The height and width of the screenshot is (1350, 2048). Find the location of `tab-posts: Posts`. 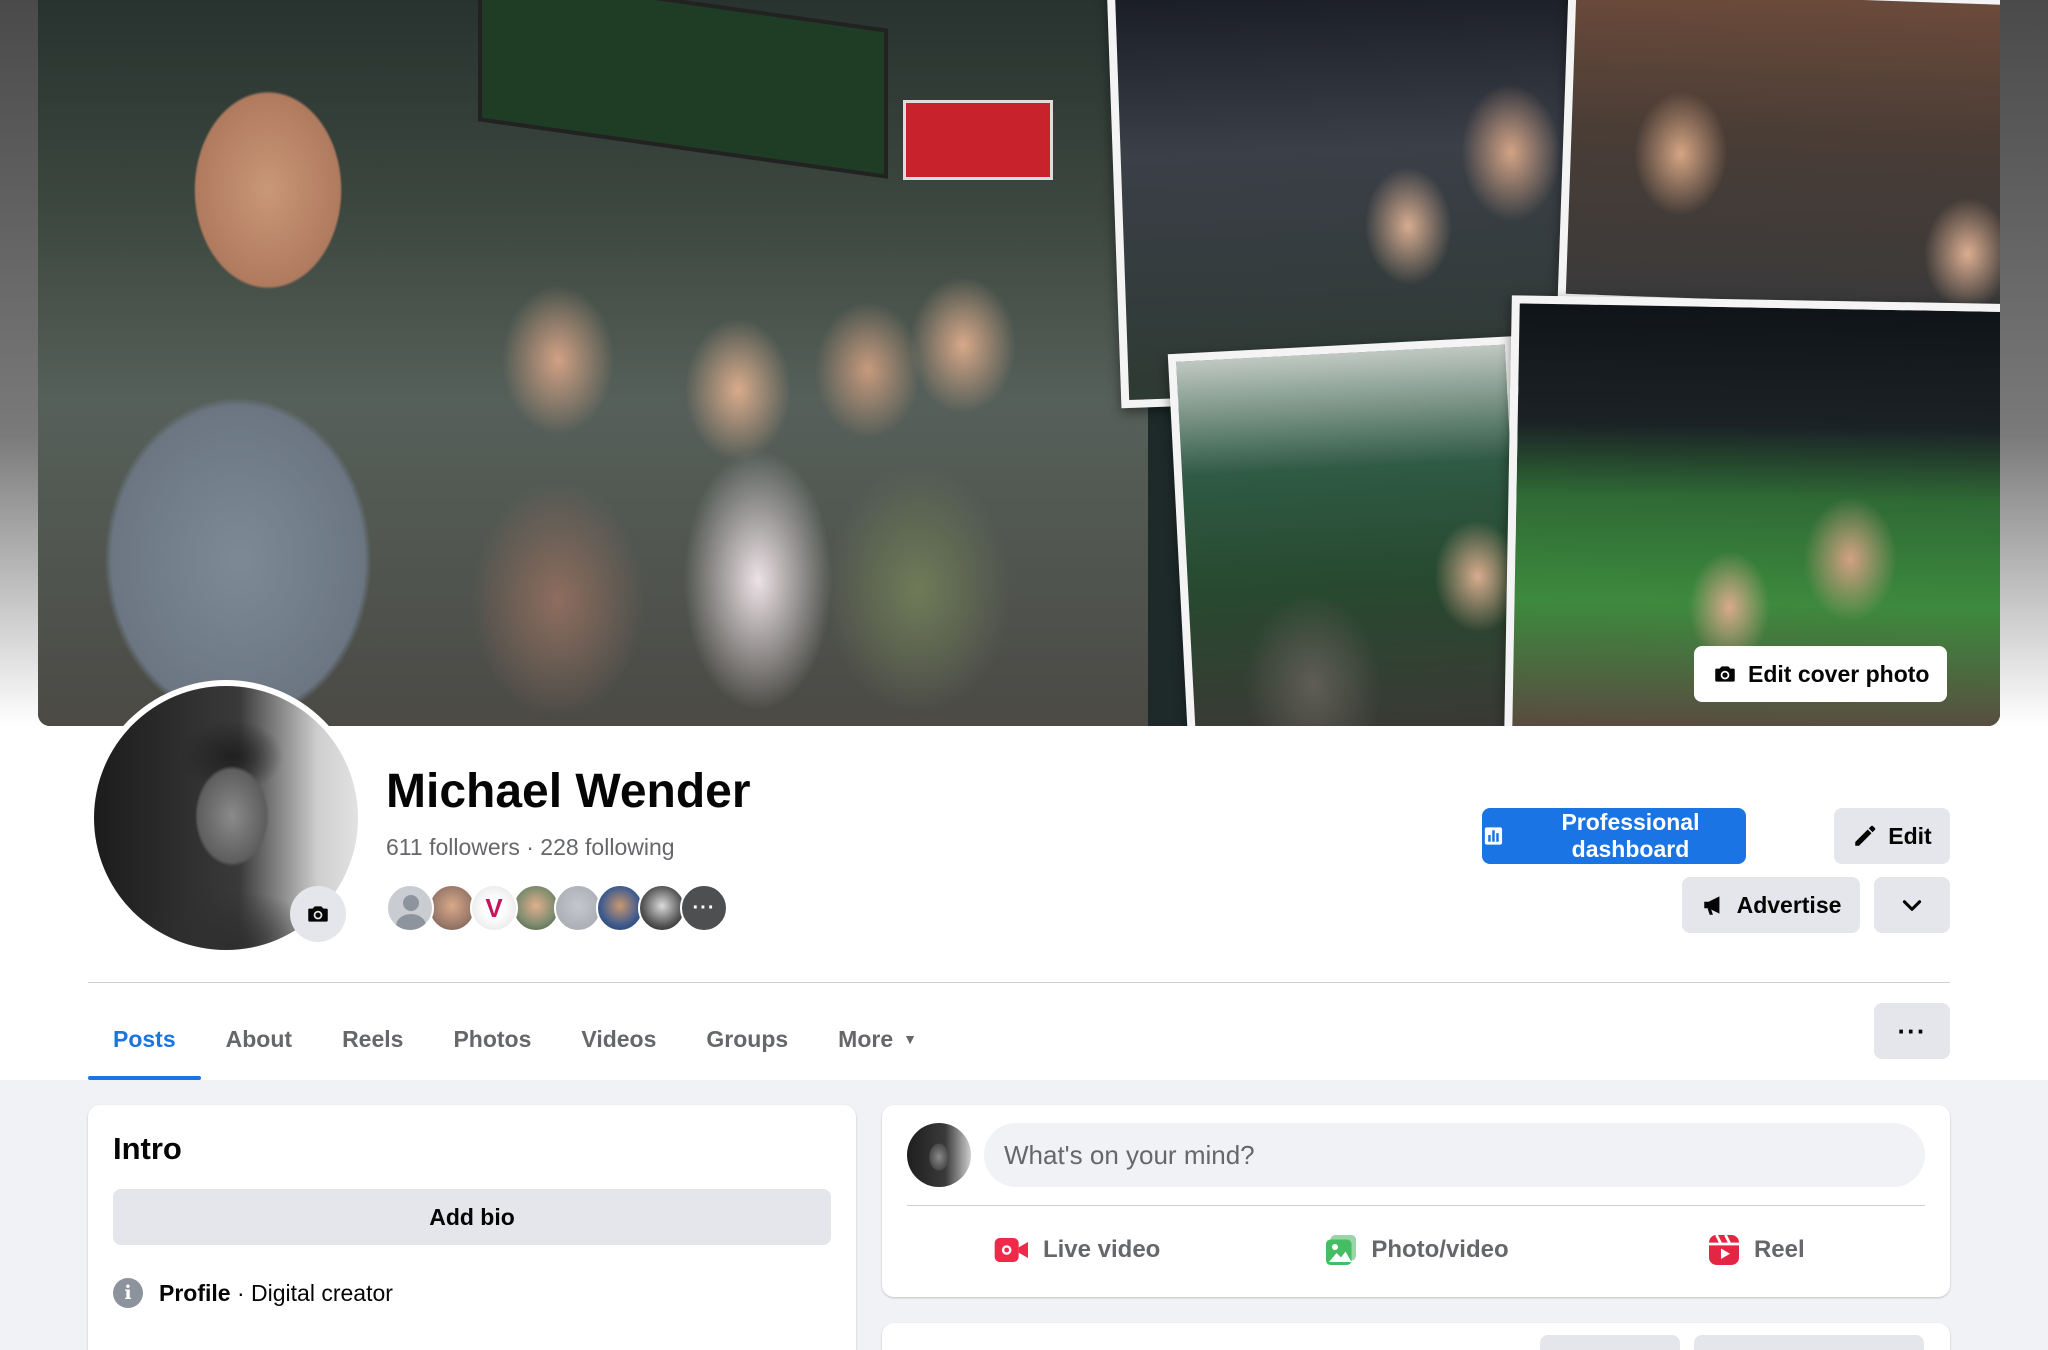

tab-posts: Posts is located at coordinates (144, 1039).